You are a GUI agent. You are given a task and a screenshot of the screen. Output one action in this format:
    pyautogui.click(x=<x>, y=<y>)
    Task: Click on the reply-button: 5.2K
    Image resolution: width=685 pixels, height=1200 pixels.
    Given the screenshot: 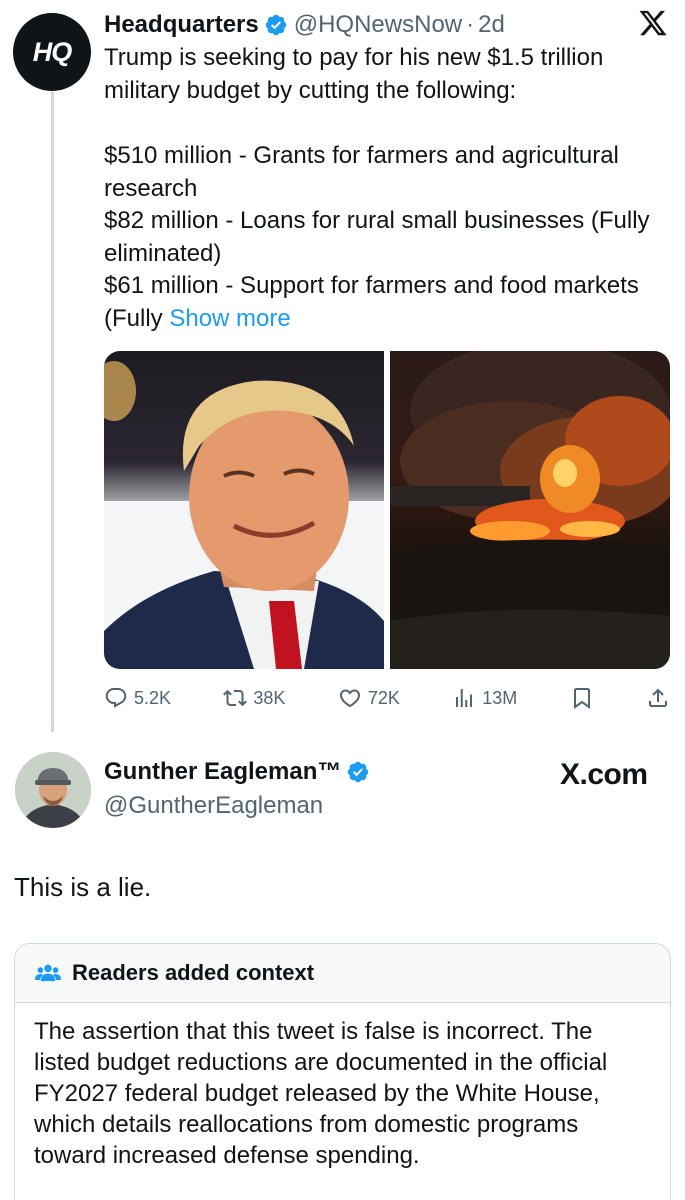 What is the action you would take?
    pyautogui.click(x=137, y=698)
    